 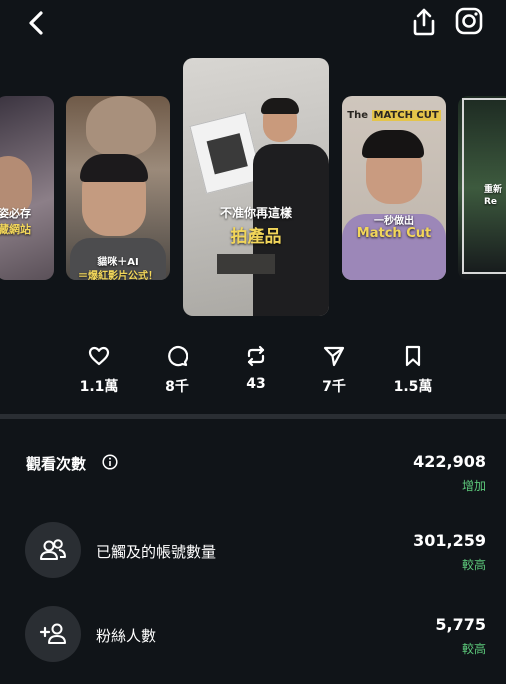 What do you see at coordinates (256, 368) in the screenshot?
I see `reposts-stat: 43` at bounding box center [256, 368].